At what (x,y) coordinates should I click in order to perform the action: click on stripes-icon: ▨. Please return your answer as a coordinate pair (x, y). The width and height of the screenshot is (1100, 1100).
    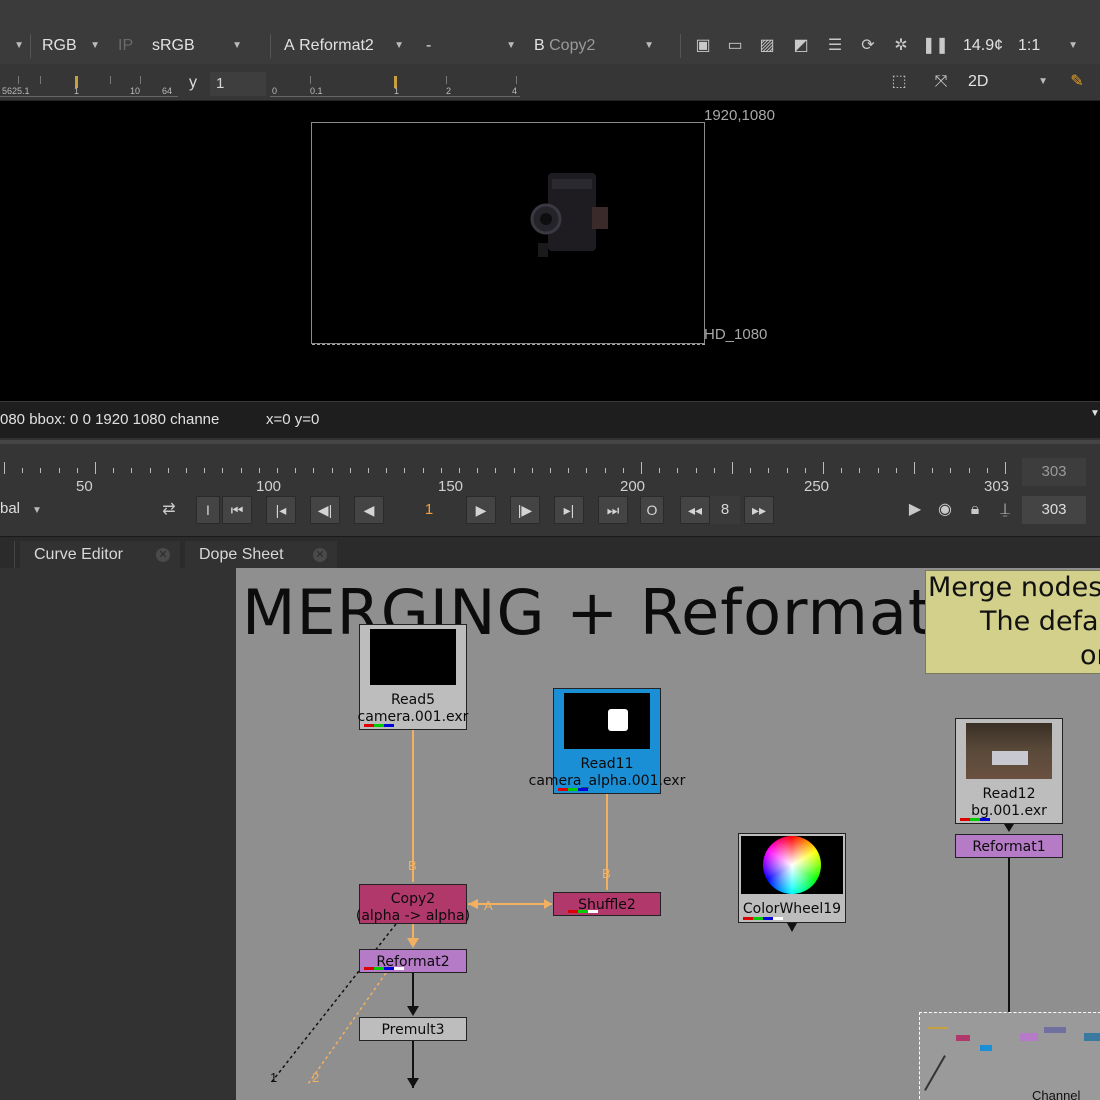
    Looking at the image, I should click on (767, 46).